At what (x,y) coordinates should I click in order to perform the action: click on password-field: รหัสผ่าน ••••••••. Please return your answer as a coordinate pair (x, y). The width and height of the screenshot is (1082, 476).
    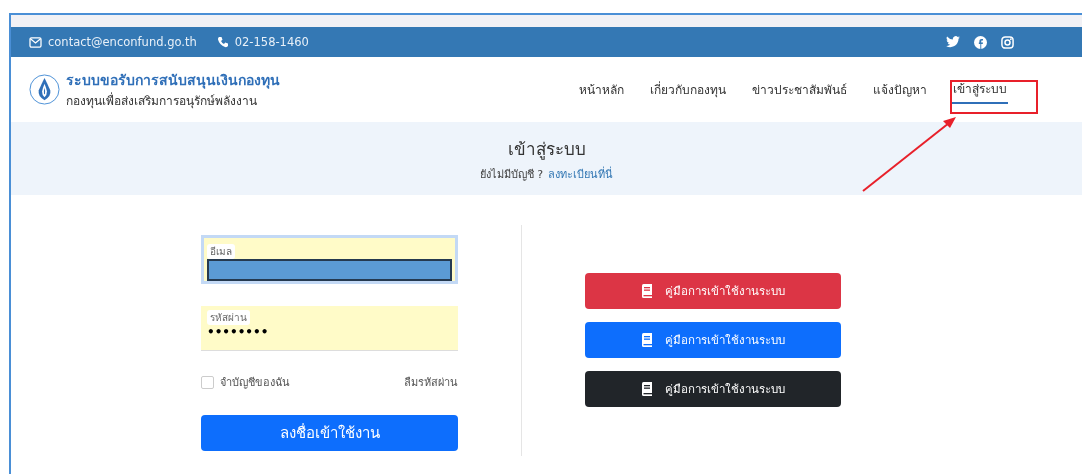
    Looking at the image, I should click on (329, 328).